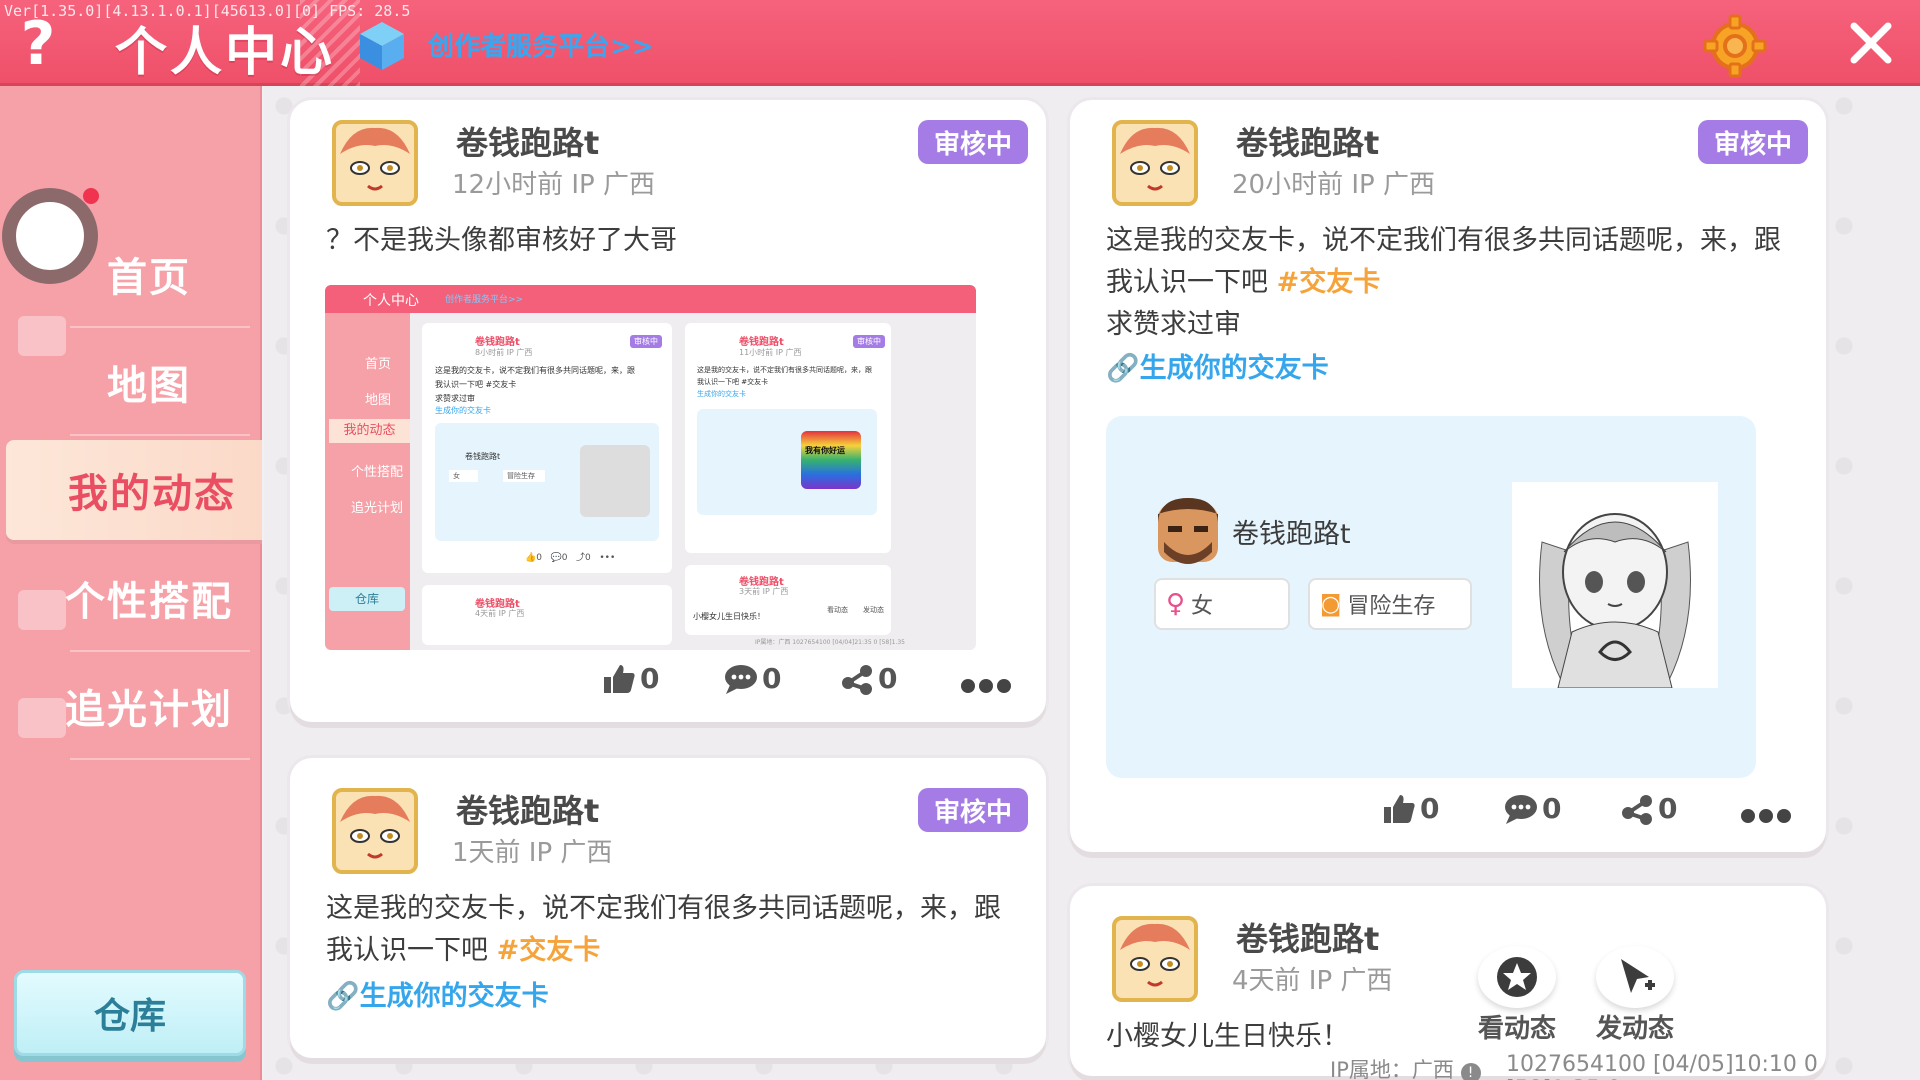  What do you see at coordinates (553, 185) in the screenshot?
I see `post-meta: 12小时前 IP 广西` at bounding box center [553, 185].